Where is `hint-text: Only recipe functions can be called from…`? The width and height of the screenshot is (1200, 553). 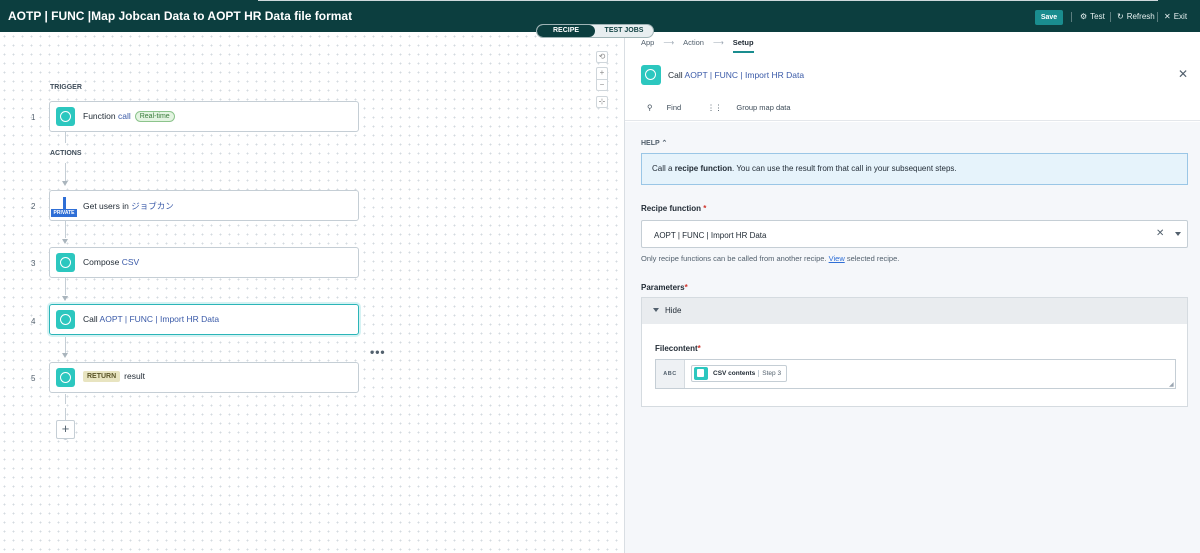 hint-text: Only recipe functions can be called from… is located at coordinates (735, 258).